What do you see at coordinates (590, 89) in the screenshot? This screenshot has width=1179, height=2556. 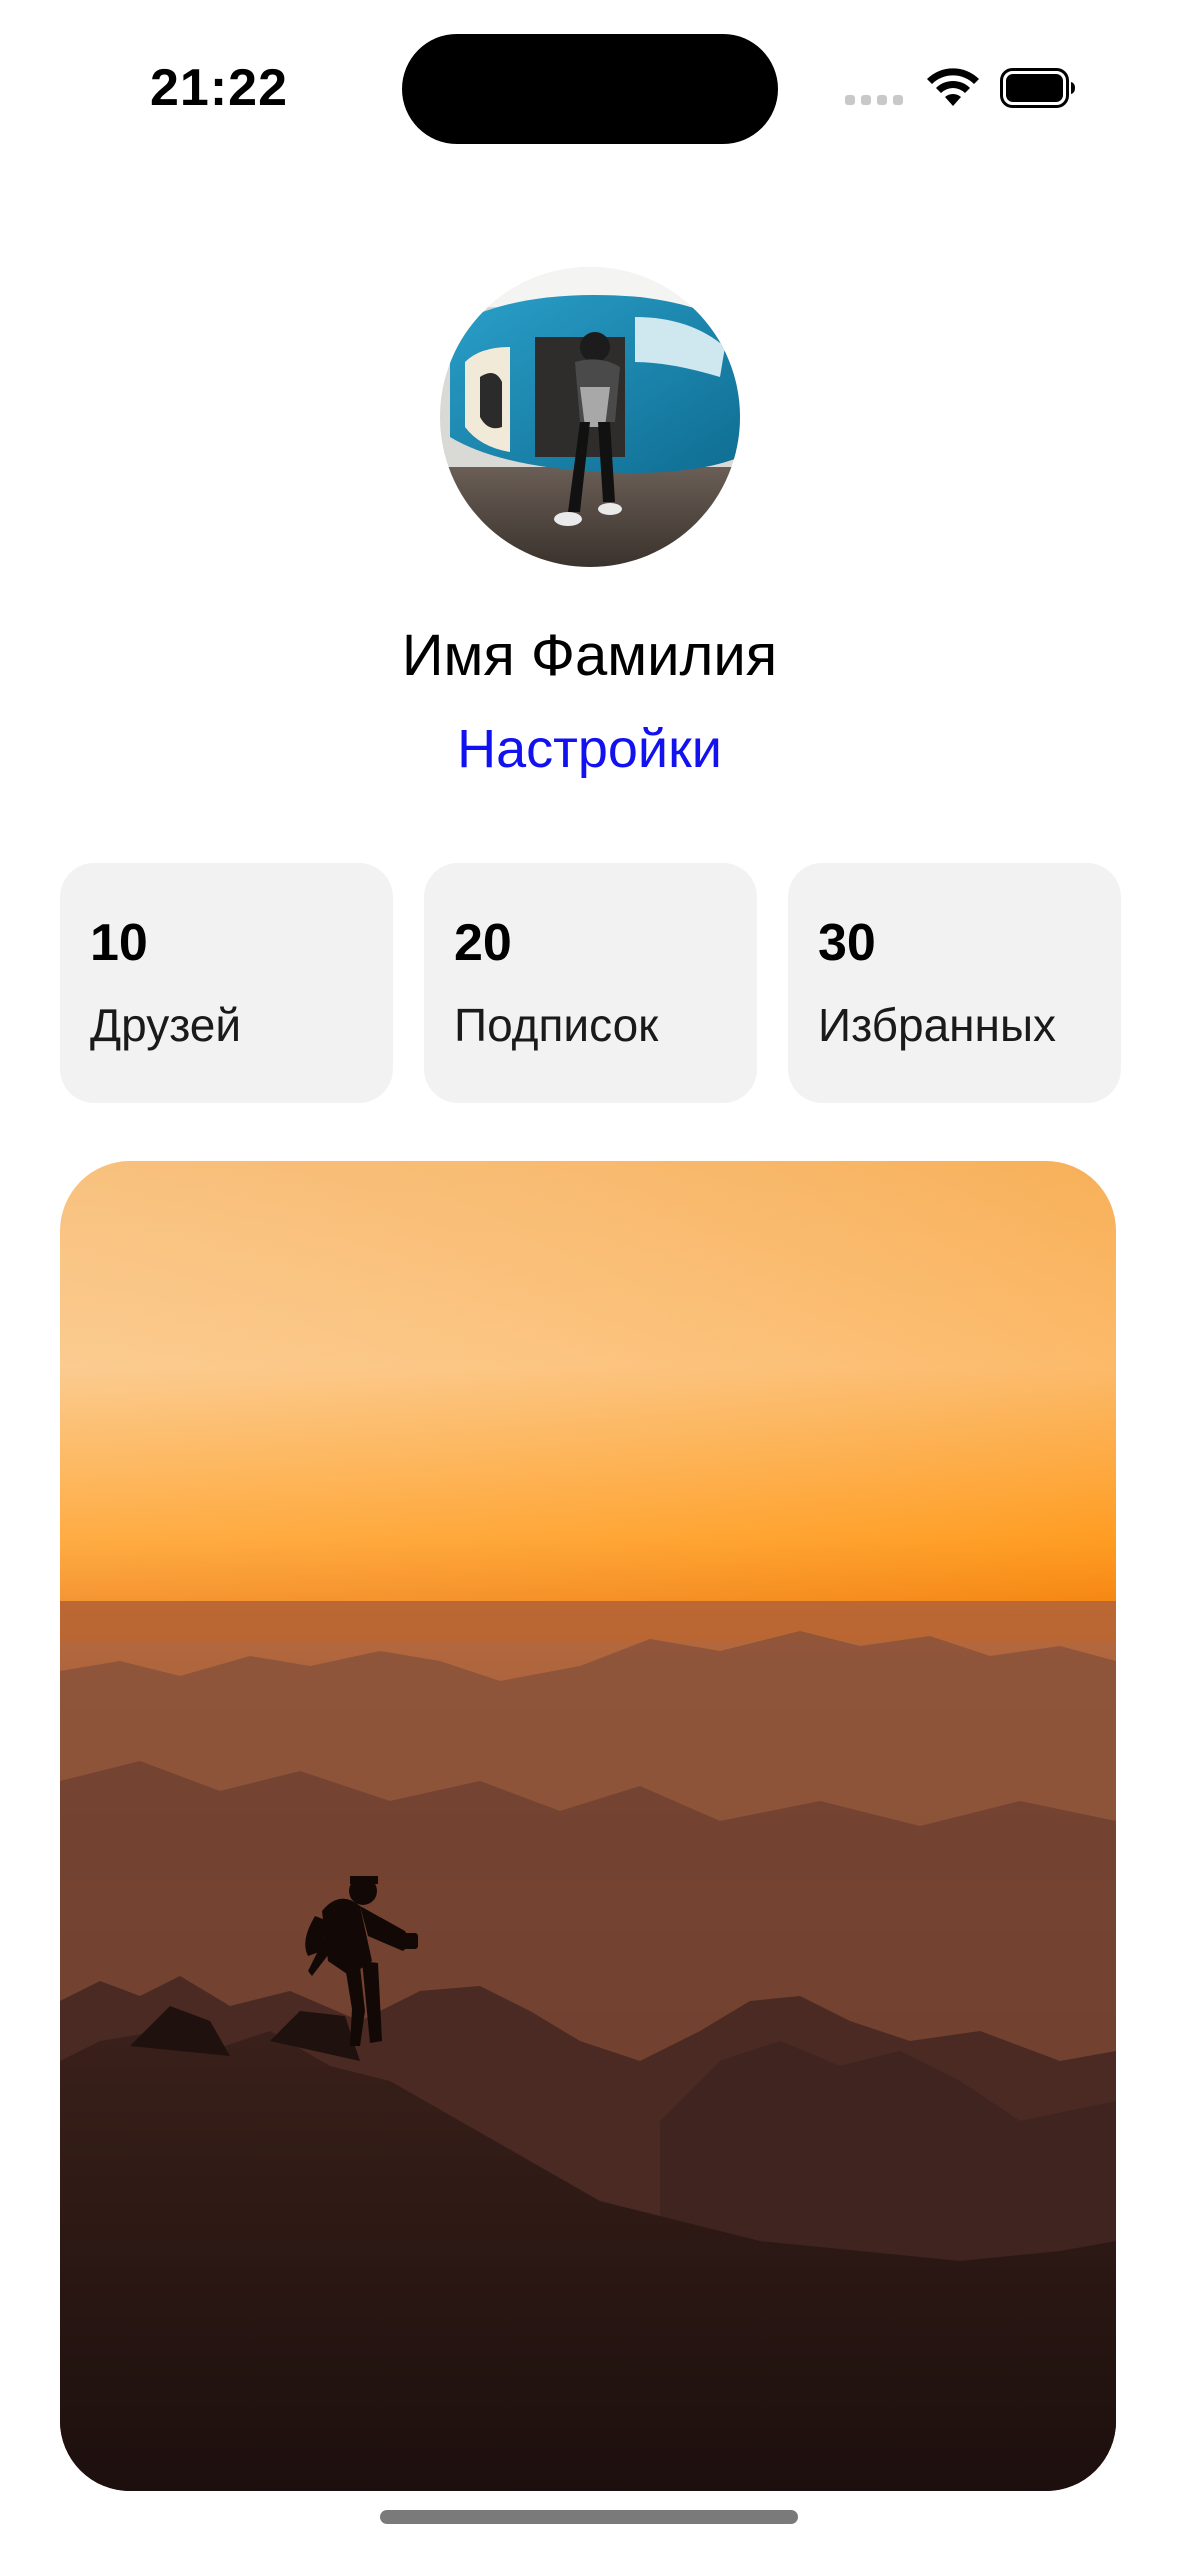 I see `dynamic-island` at bounding box center [590, 89].